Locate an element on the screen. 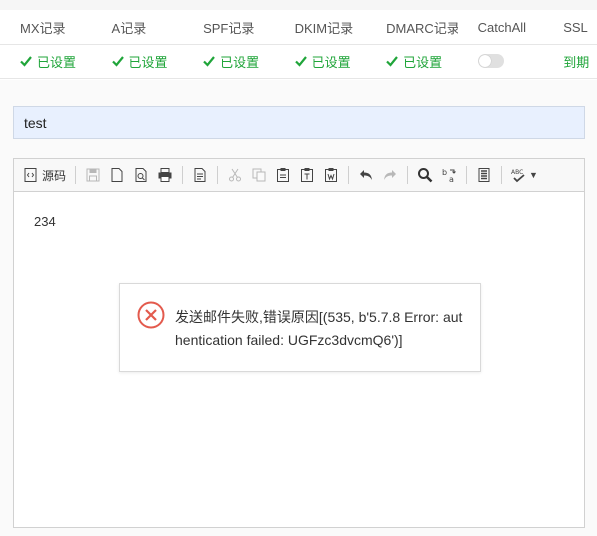 This screenshot has height=536, width=597. paste-text-icon is located at coordinates (307, 175).